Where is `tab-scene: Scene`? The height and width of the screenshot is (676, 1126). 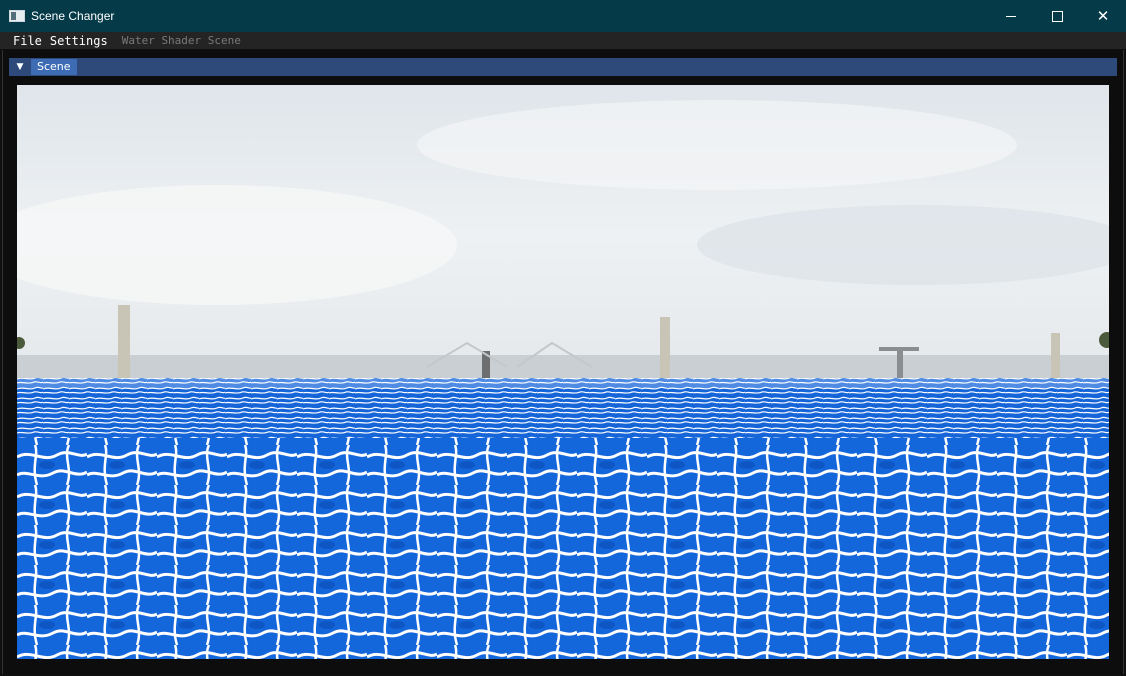 tab-scene: Scene is located at coordinates (54, 67).